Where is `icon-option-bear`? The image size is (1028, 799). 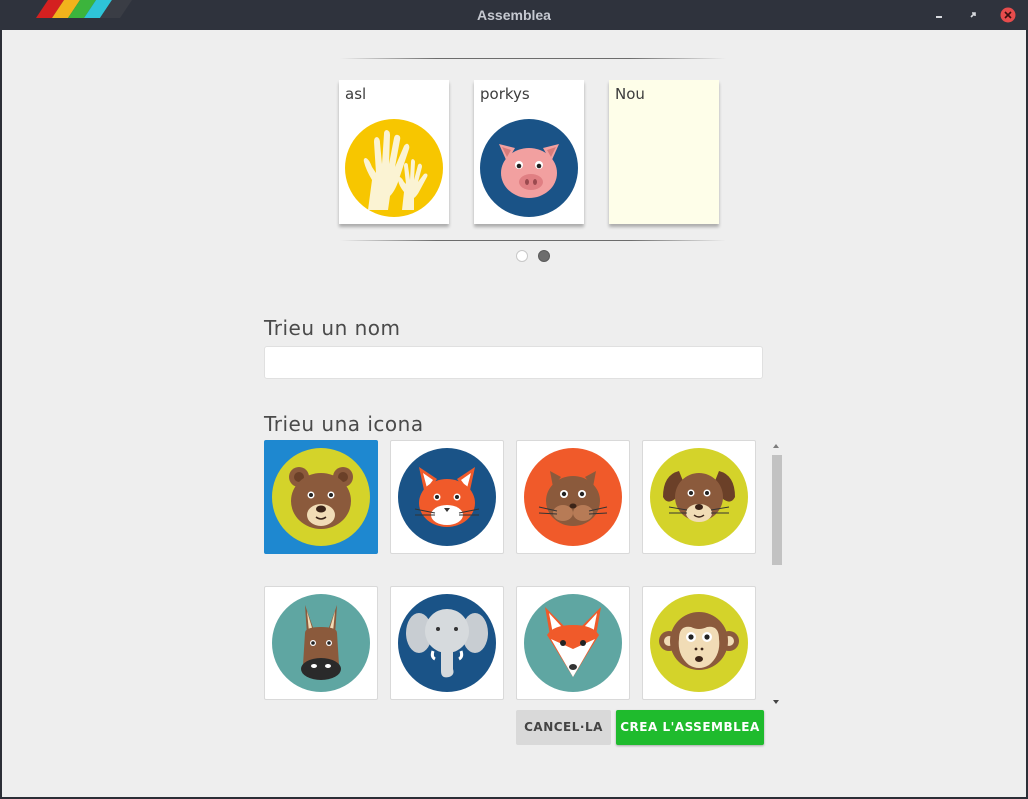
icon-option-bear is located at coordinates (321, 497).